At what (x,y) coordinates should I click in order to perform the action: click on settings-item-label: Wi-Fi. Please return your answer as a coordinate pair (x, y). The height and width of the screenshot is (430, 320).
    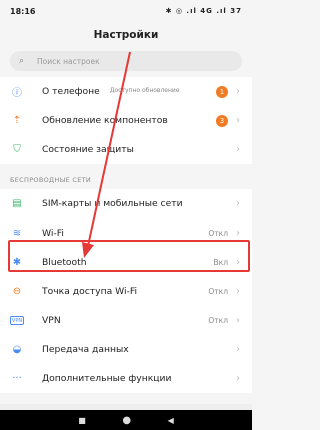
    Looking at the image, I should click on (53, 233).